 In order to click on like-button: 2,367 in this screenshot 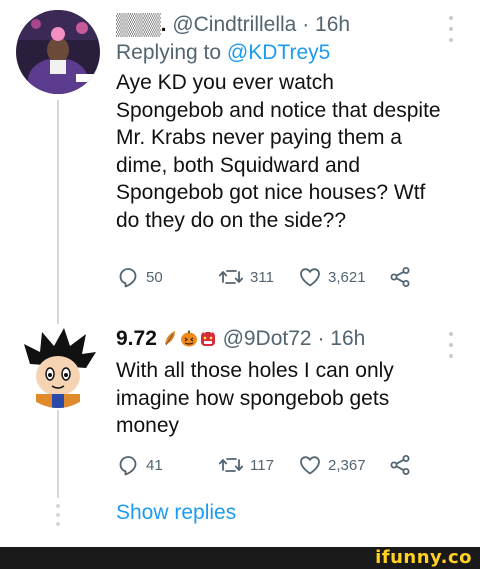, I will do `click(332, 465)`.